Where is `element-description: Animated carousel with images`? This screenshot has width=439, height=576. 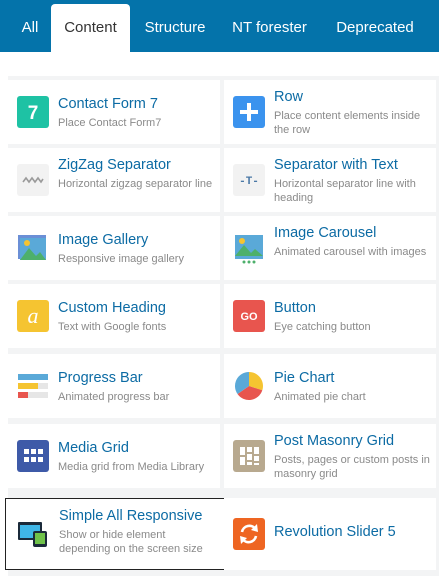 element-description: Animated carousel with images is located at coordinates (350, 252).